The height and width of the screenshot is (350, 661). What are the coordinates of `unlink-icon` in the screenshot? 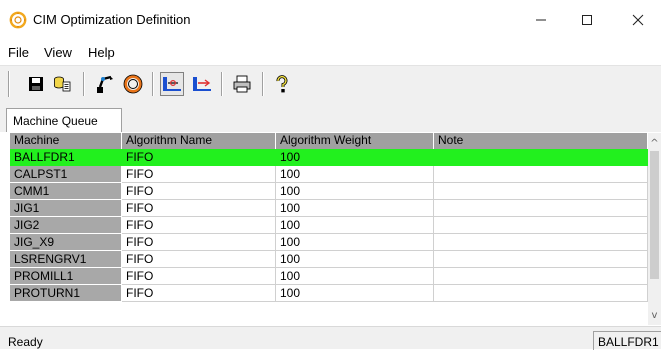 It's located at (202, 84).